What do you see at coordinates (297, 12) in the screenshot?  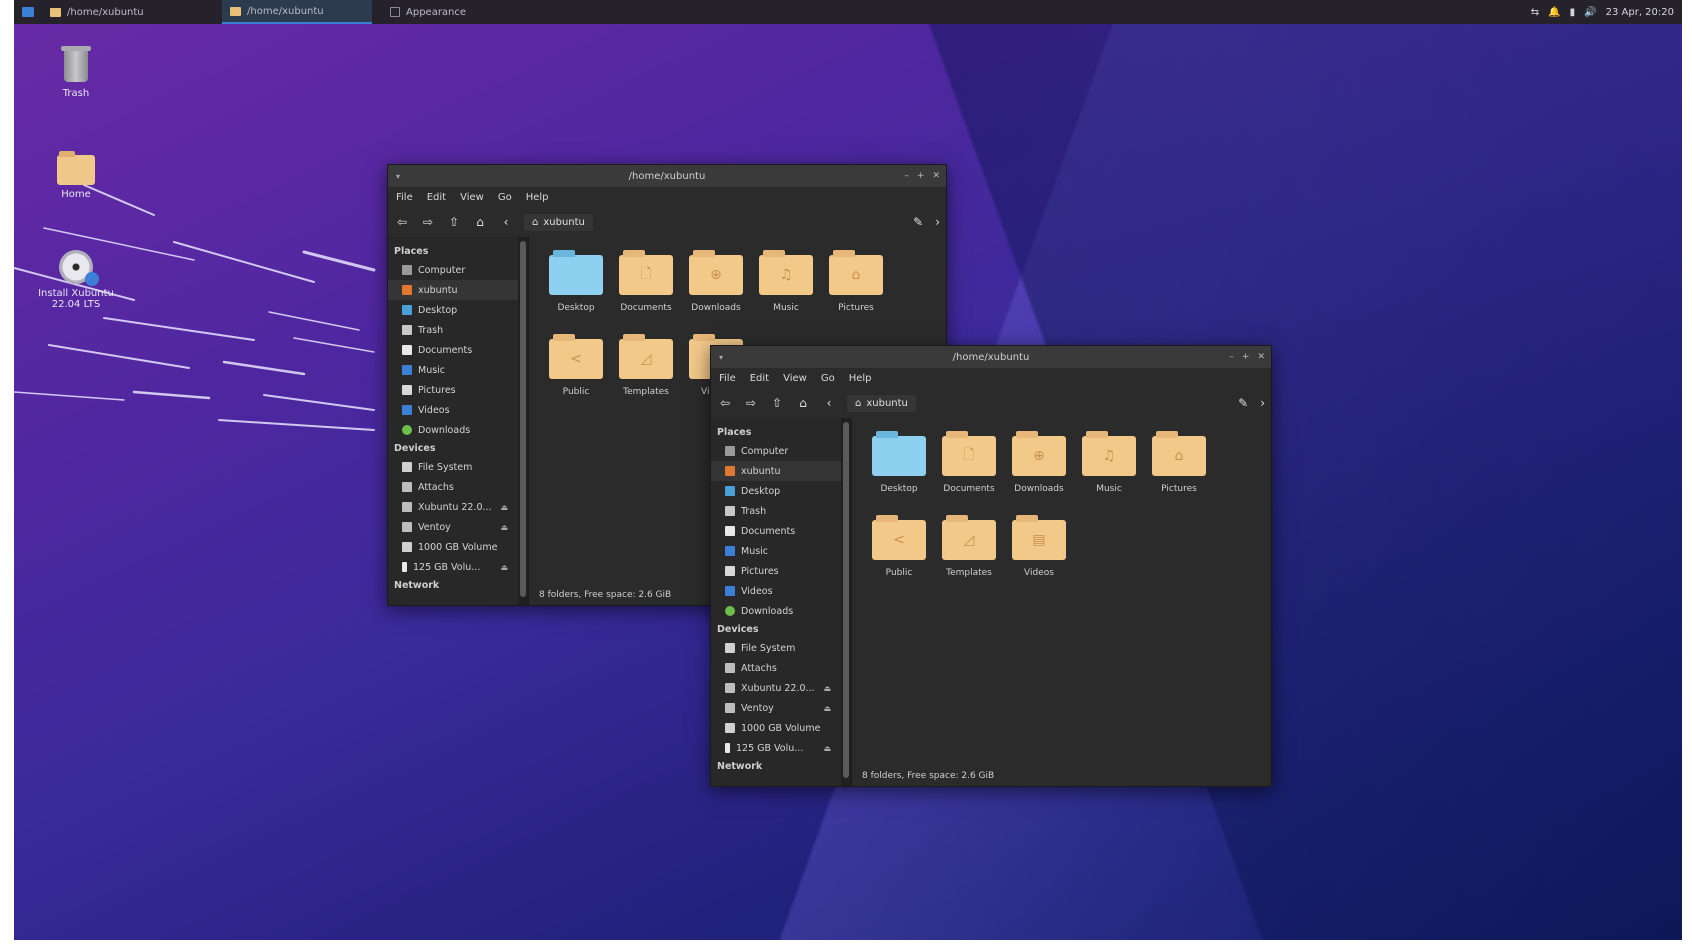 I see `taskbar-item-active: /home/xubuntu` at bounding box center [297, 12].